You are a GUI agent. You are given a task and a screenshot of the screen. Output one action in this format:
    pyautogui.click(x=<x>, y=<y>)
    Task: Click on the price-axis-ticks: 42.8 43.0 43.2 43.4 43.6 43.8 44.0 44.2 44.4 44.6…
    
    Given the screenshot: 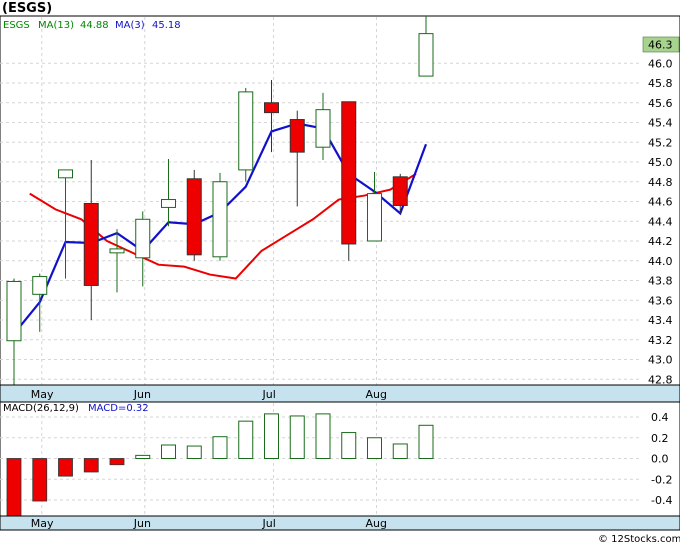 What is the action you would take?
    pyautogui.click(x=660, y=221)
    